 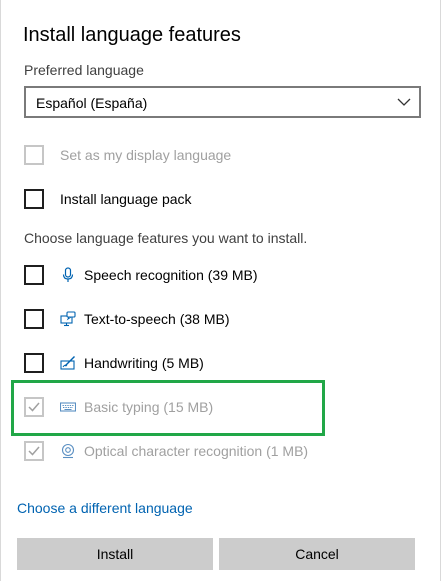 What do you see at coordinates (105, 508) in the screenshot?
I see `choose-different-language-link: Choose a different language` at bounding box center [105, 508].